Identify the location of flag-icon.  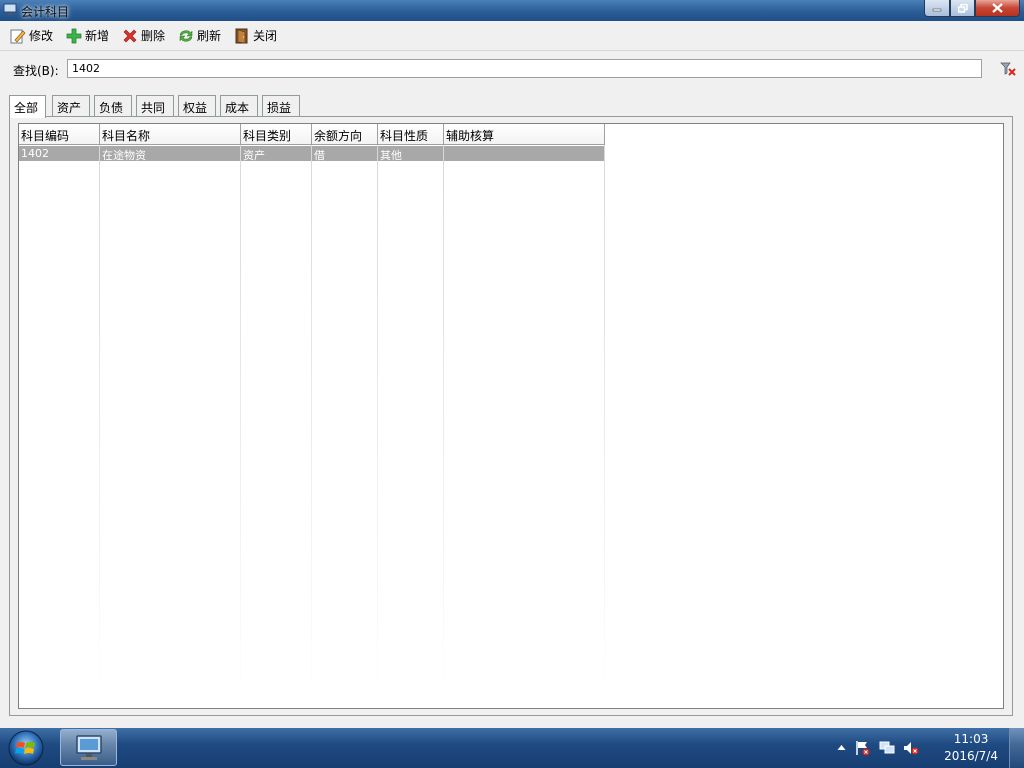
(863, 748).